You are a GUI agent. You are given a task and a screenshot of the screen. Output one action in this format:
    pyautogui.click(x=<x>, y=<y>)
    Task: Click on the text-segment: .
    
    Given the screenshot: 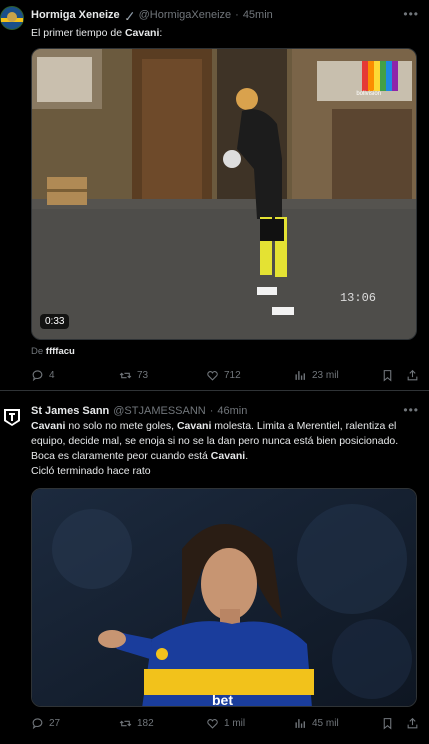 What is the action you would take?
    pyautogui.click(x=247, y=456)
    